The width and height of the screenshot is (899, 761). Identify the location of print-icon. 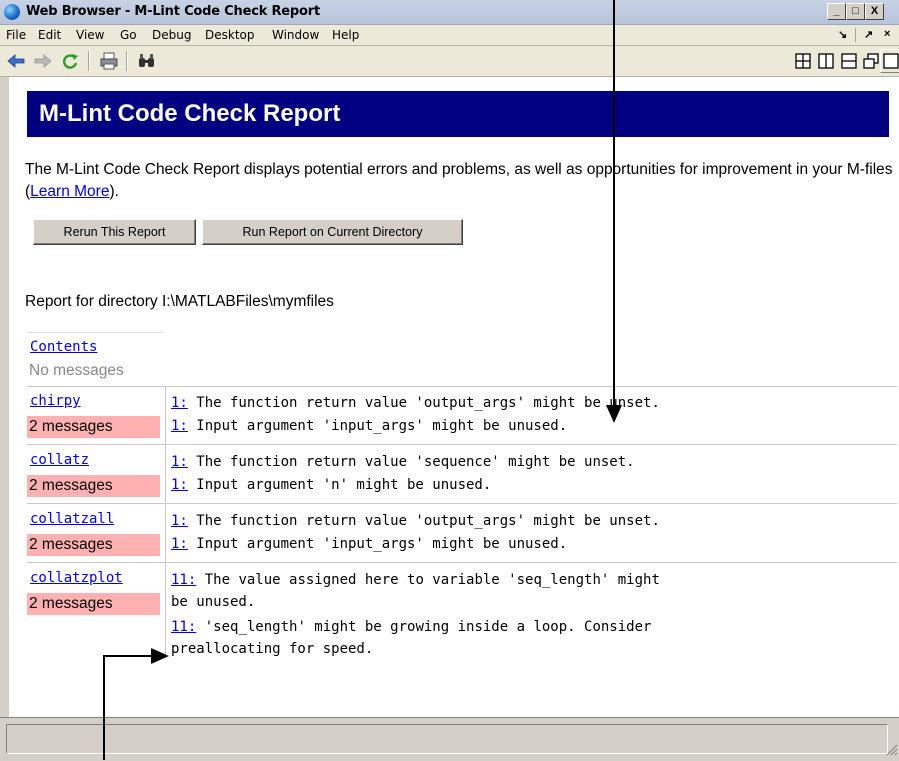
(109, 61).